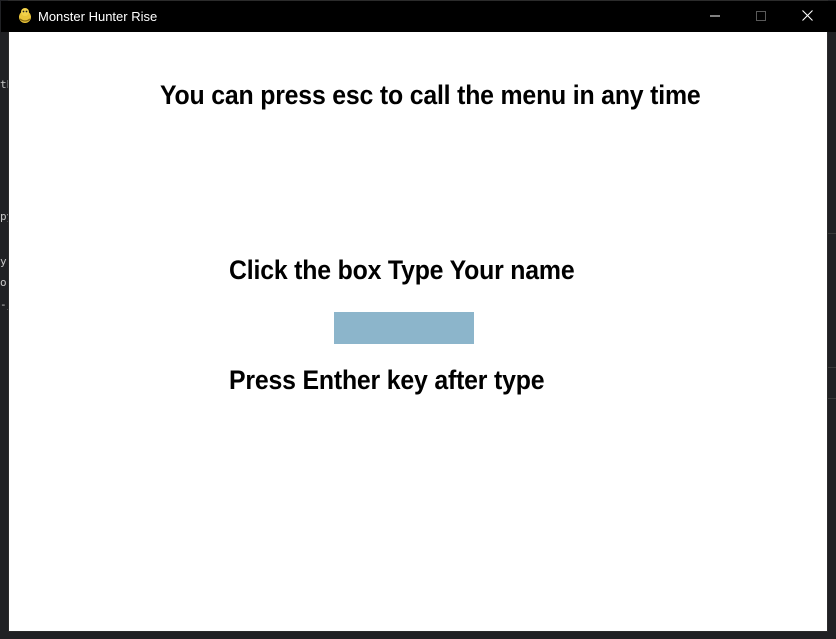 The image size is (836, 639). Describe the element at coordinates (25, 15) in the screenshot. I see `pygame-snake-icon` at that location.